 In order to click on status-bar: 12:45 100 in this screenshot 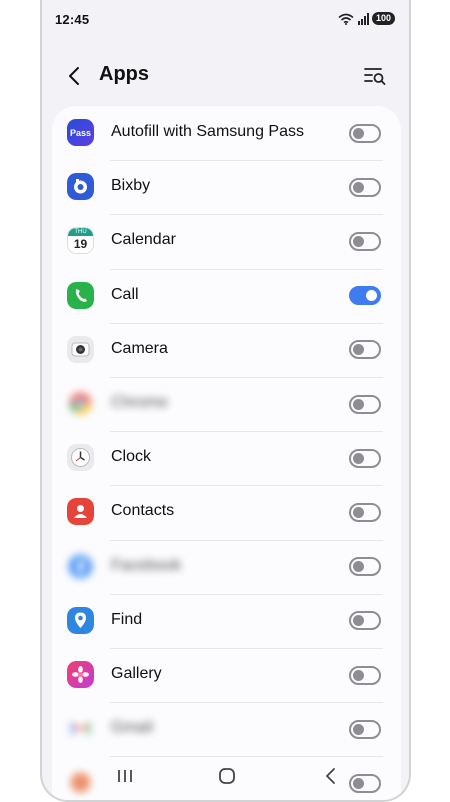, I will do `click(225, 20)`.